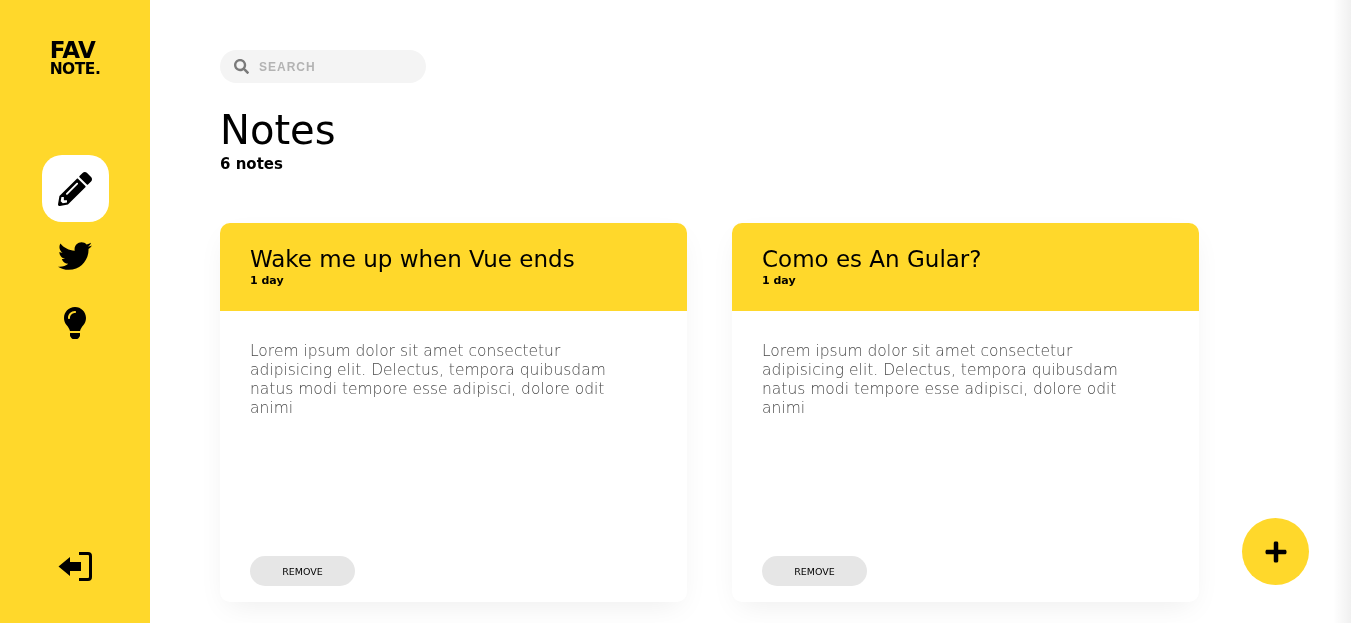  Describe the element at coordinates (872, 259) in the screenshot. I see `note-title: Como es An Gular?` at that location.